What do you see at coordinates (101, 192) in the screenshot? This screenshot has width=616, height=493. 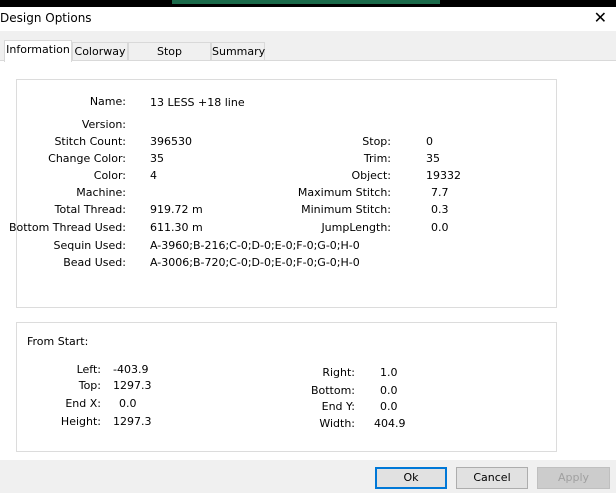 I see `machine-label: Machine:` at bounding box center [101, 192].